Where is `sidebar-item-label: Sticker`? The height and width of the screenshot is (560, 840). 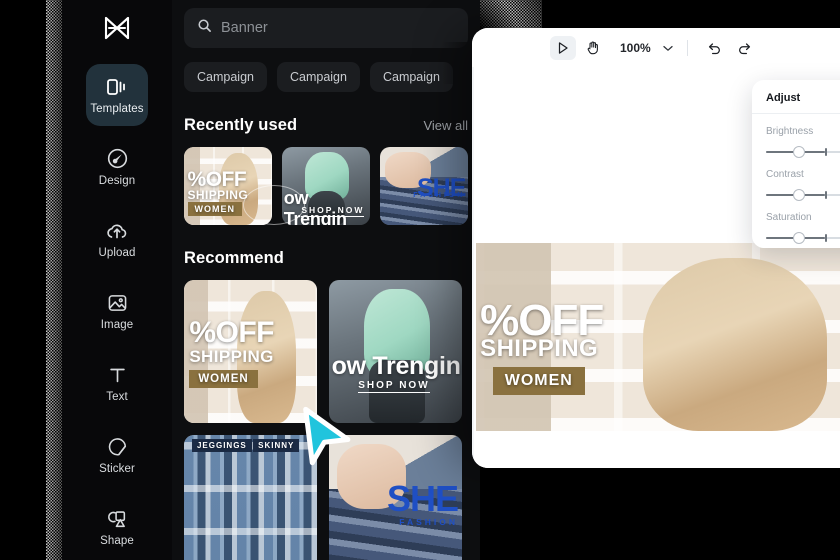 sidebar-item-label: Sticker is located at coordinates (117, 468).